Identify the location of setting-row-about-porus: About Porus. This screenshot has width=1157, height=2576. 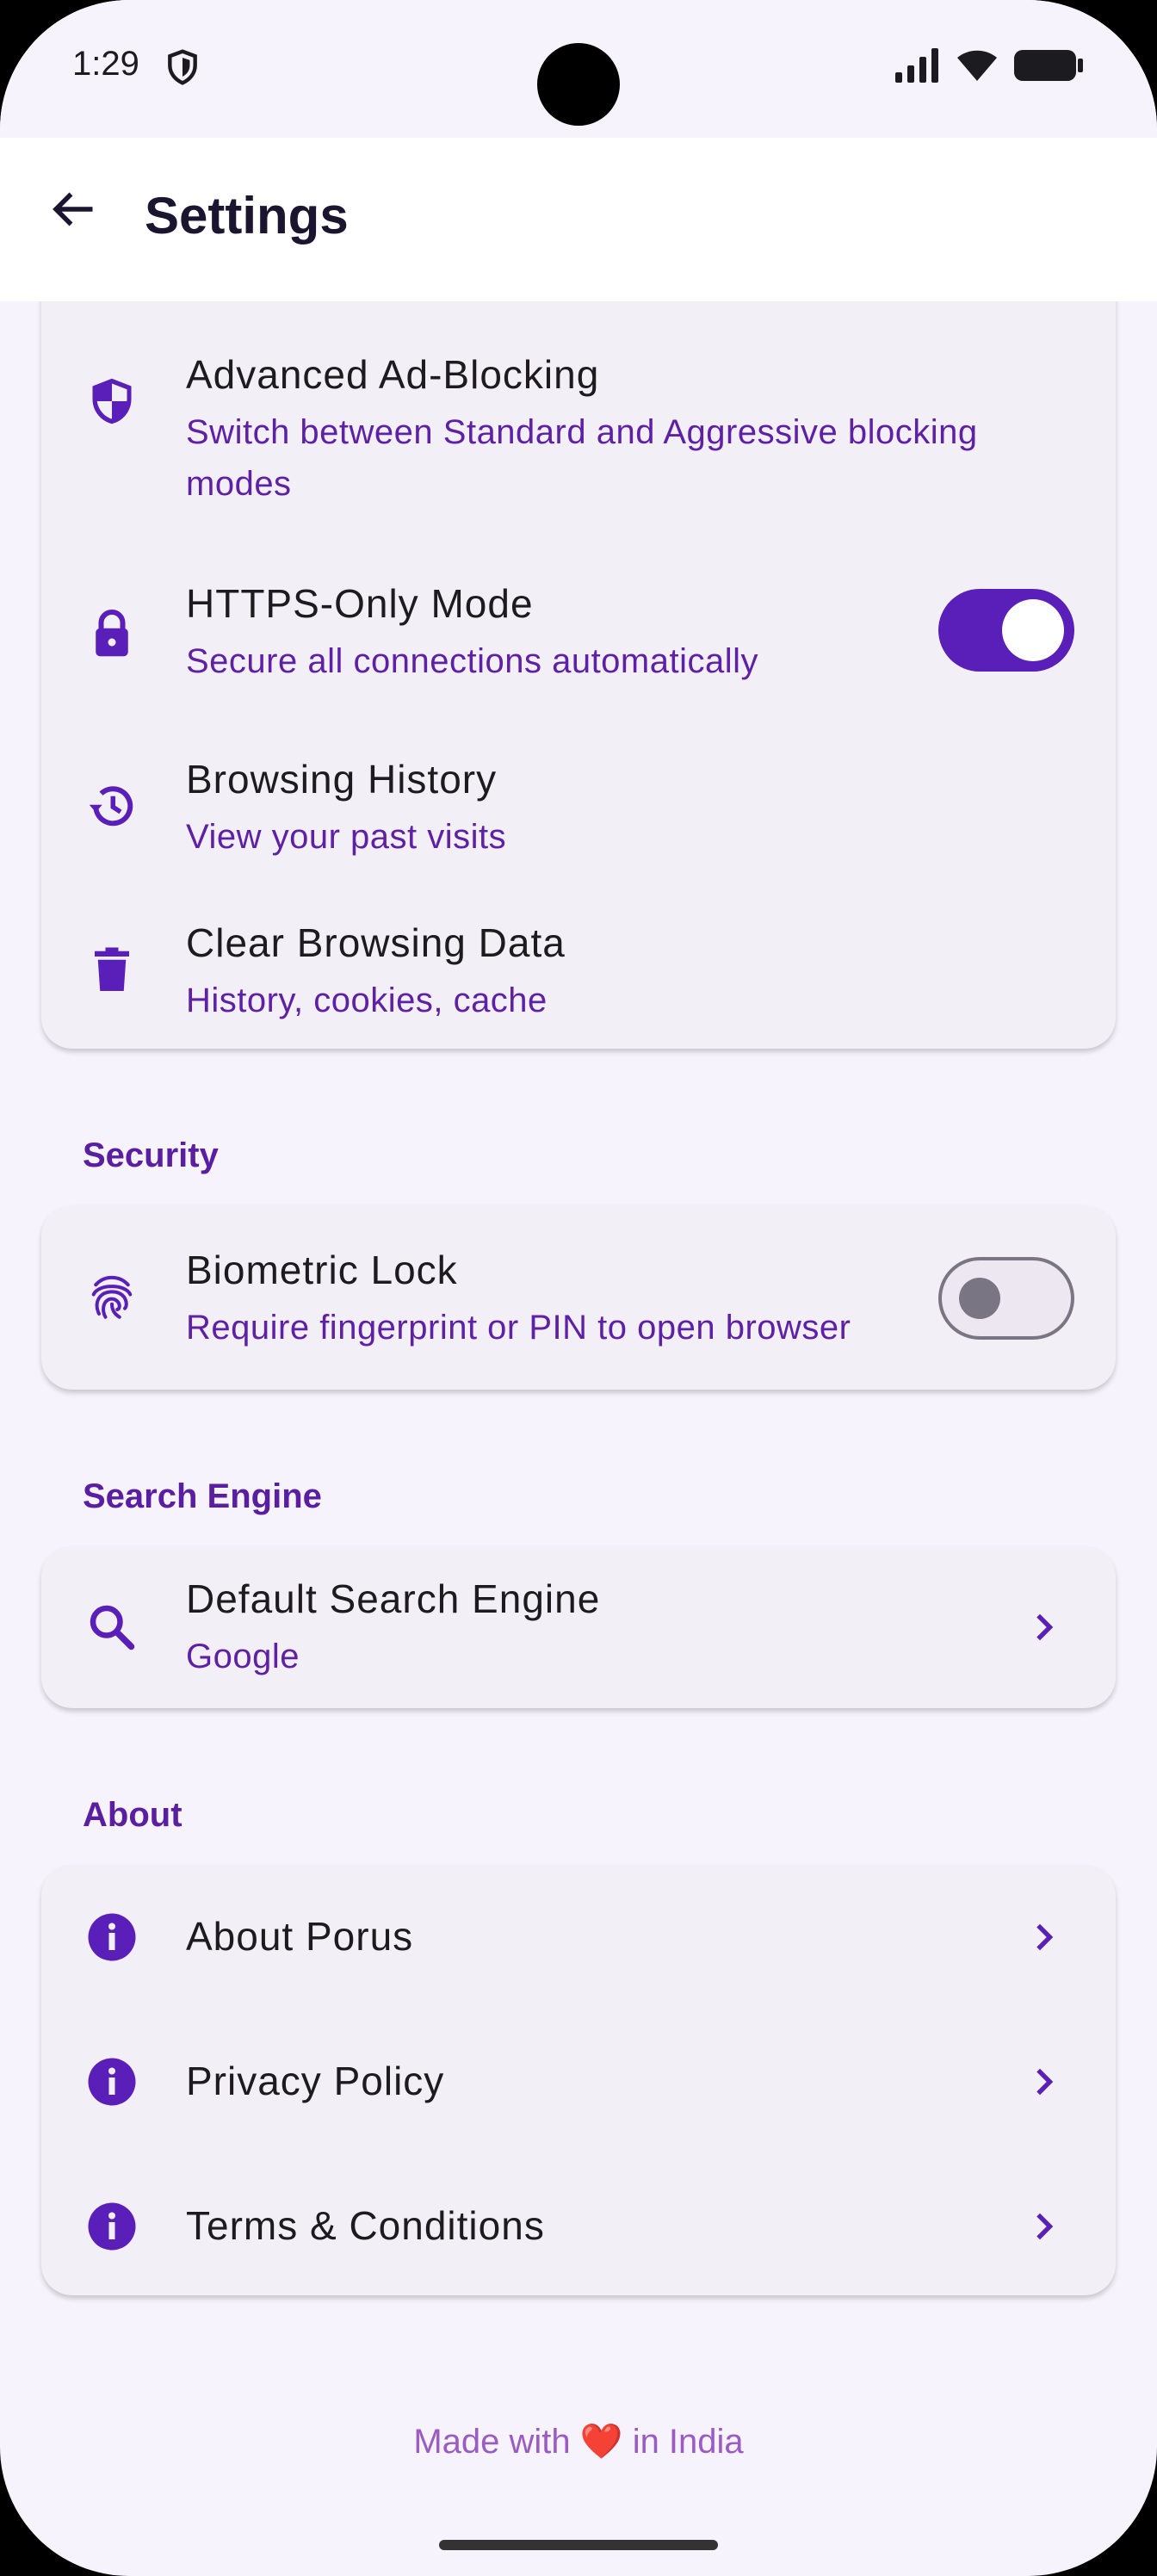
(579, 1937).